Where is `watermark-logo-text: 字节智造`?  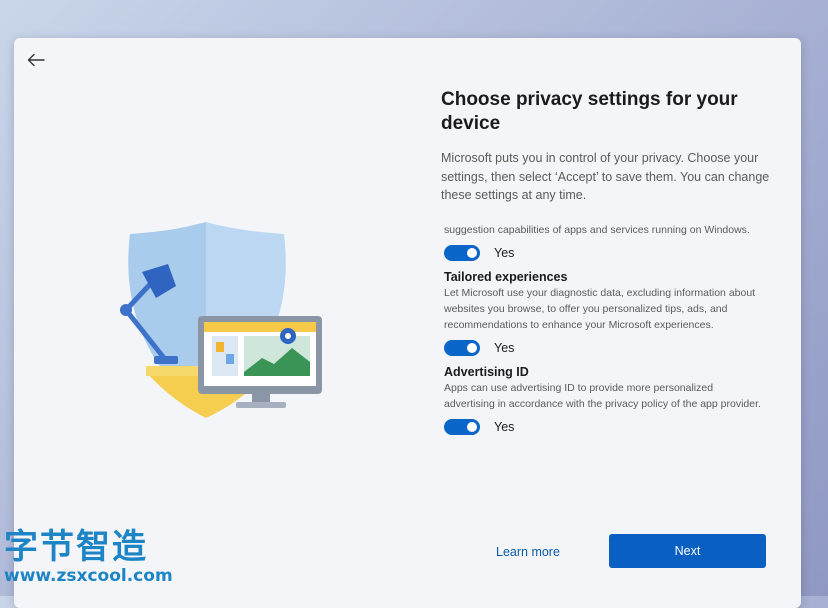
watermark-logo-text: 字节智造 is located at coordinates (76, 547).